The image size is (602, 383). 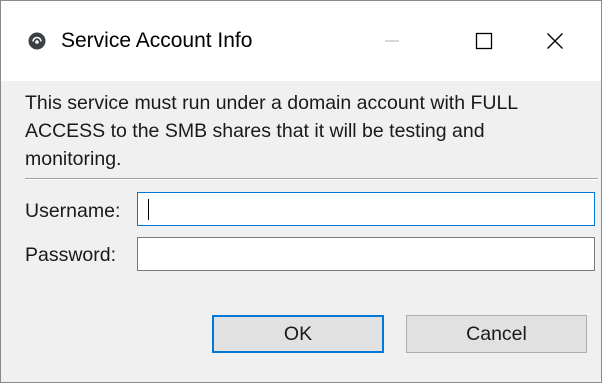 I want to click on divider, so click(x=311, y=179).